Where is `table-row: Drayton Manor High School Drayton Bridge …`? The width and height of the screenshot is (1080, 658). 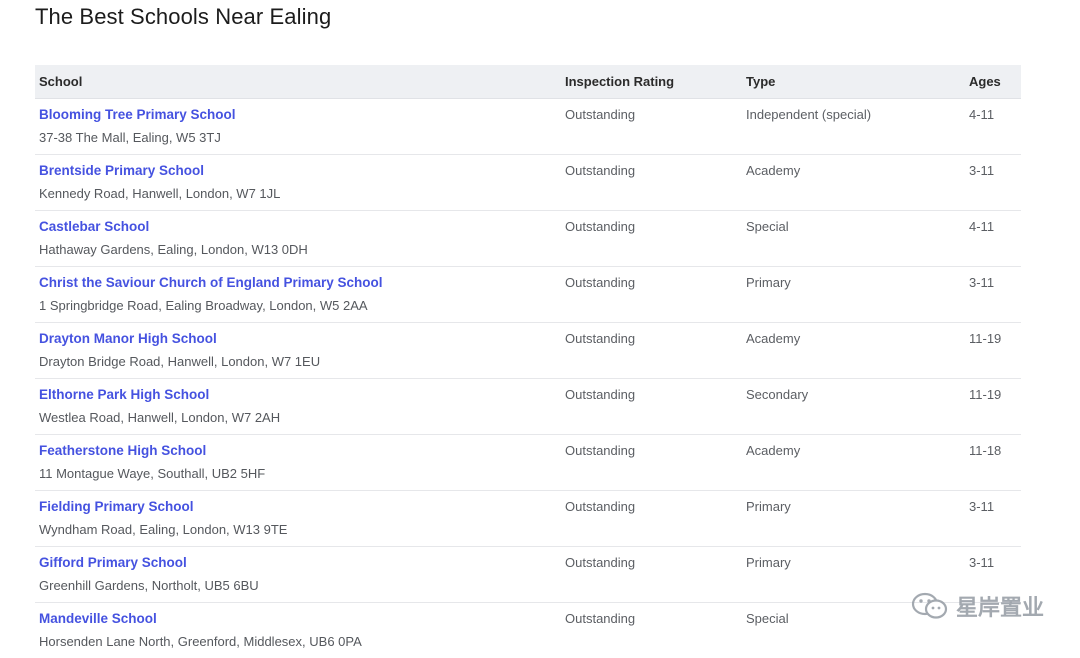 table-row: Drayton Manor High School Drayton Bridge … is located at coordinates (528, 351).